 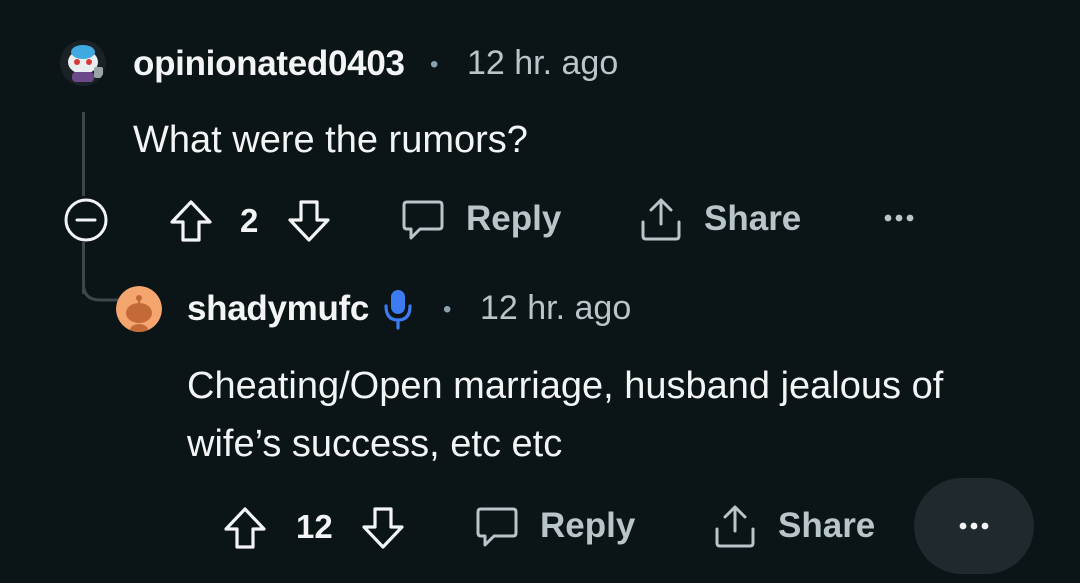 I want to click on comment2-downvote-button, so click(x=383, y=528).